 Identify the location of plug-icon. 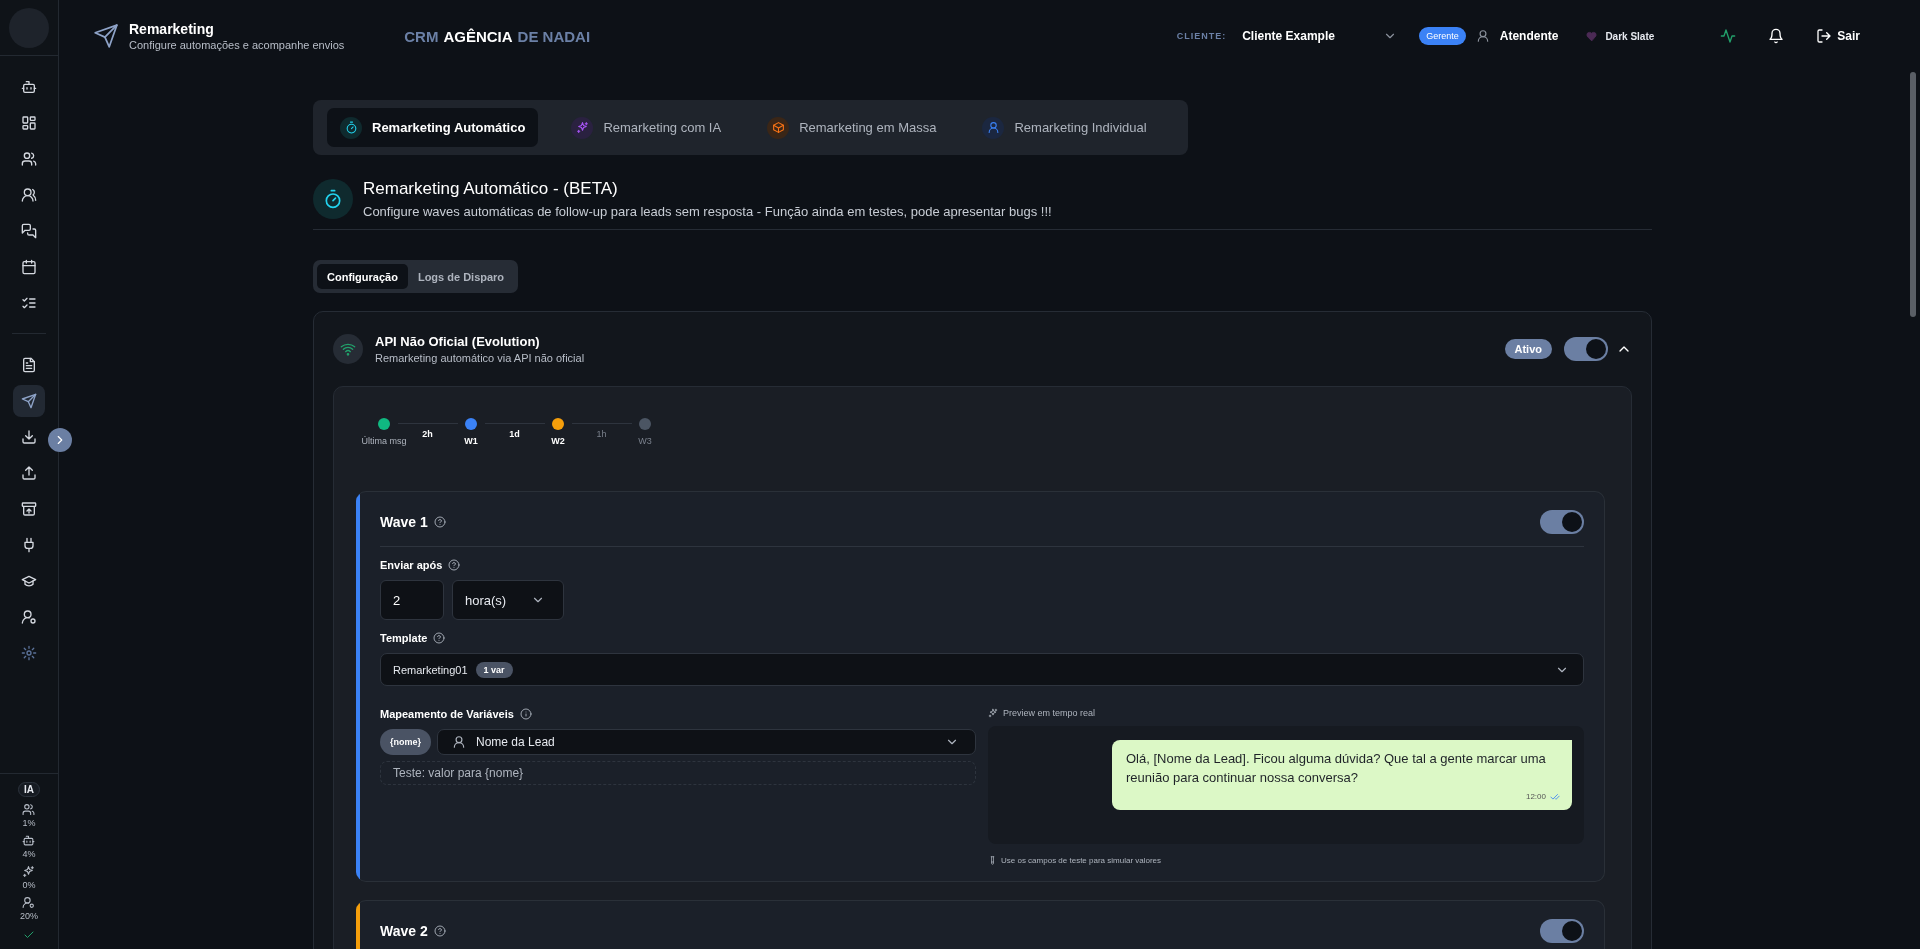
(29, 545).